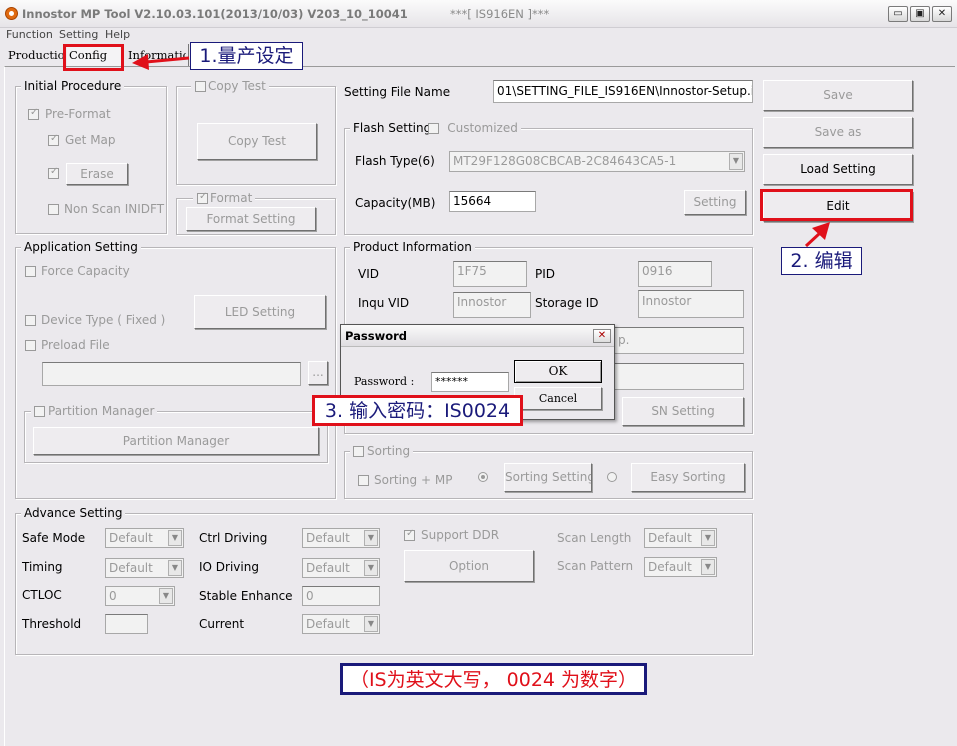 Image resolution: width=957 pixels, height=746 pixels. I want to click on copy-test-button: Copy Test, so click(257, 141).